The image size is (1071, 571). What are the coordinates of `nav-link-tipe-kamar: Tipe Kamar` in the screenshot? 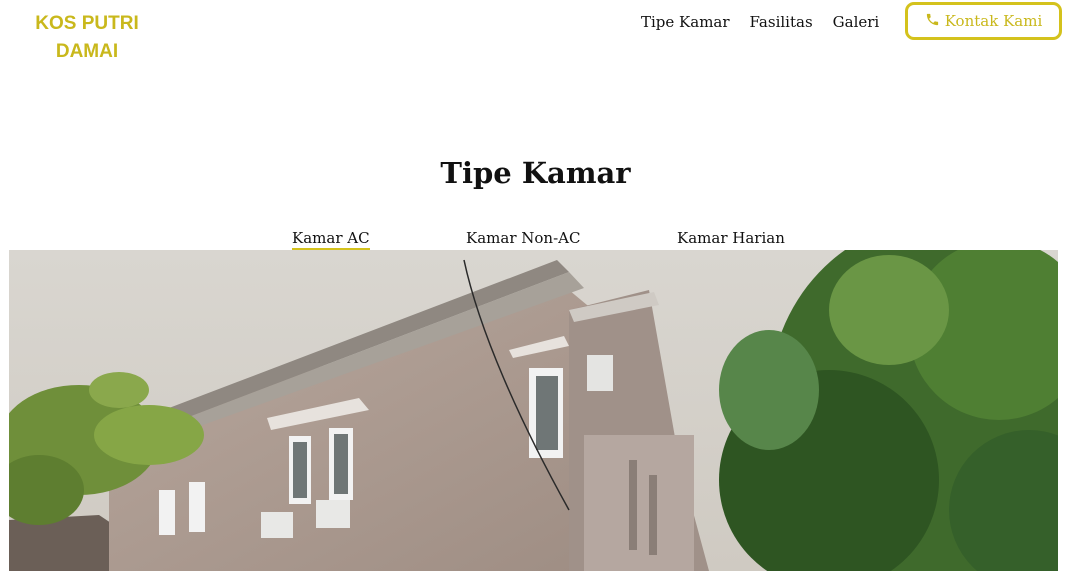 It's located at (685, 22).